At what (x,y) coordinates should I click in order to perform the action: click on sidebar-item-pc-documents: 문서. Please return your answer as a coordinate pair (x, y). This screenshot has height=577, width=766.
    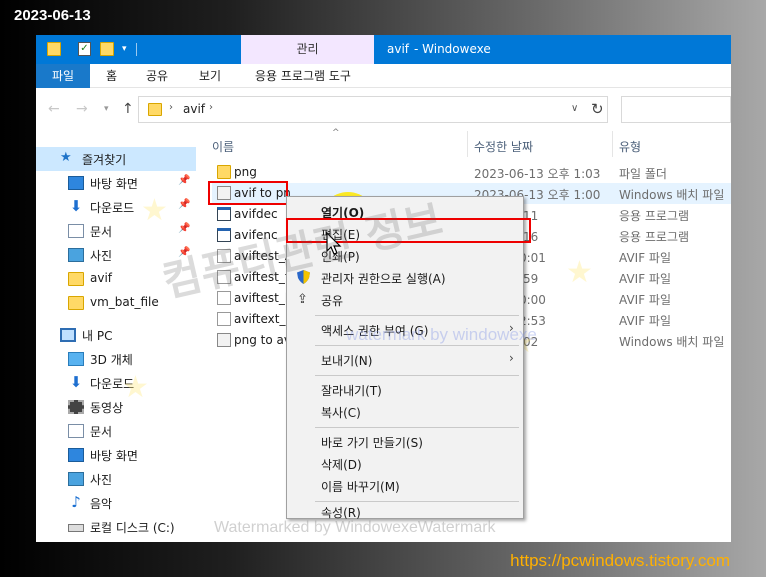
    Looking at the image, I should click on (116, 431).